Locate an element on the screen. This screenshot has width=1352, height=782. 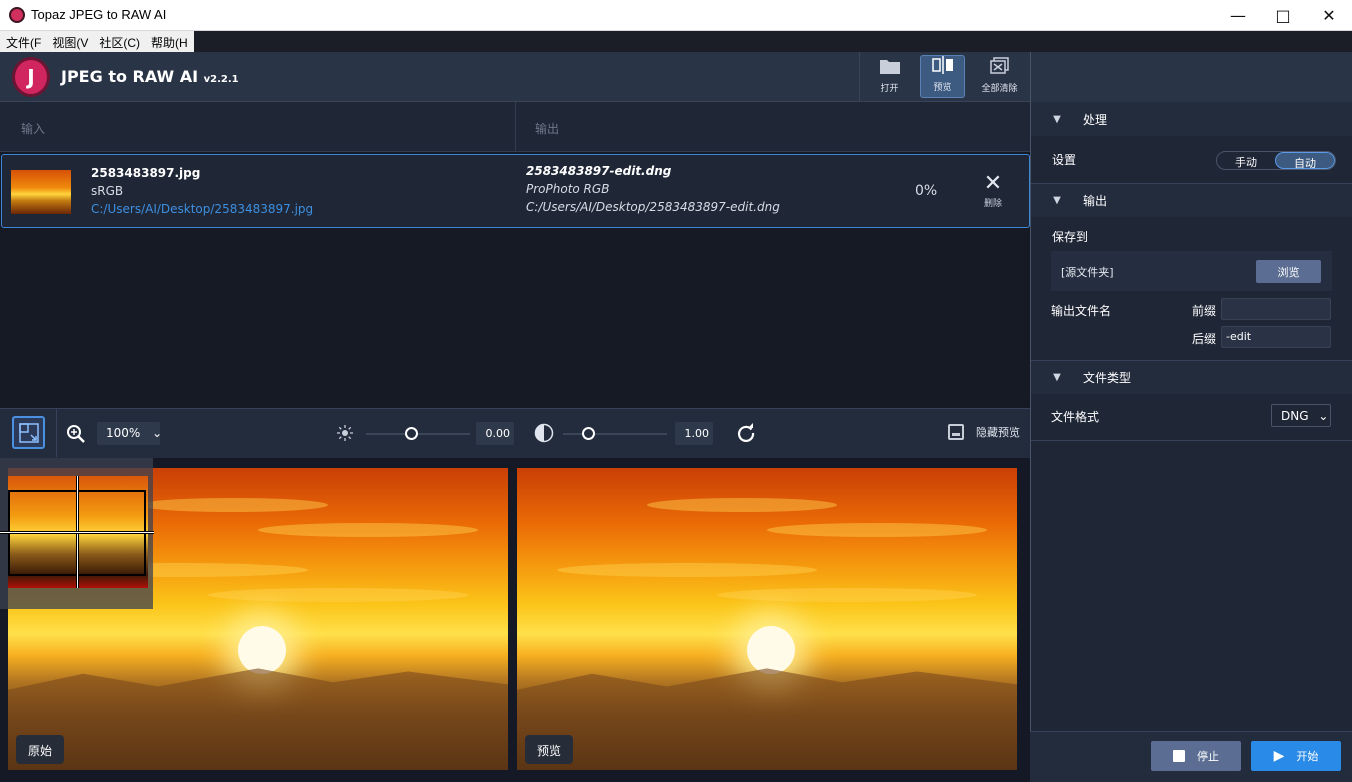
navigator-viewport-box is located at coordinates (77, 532).